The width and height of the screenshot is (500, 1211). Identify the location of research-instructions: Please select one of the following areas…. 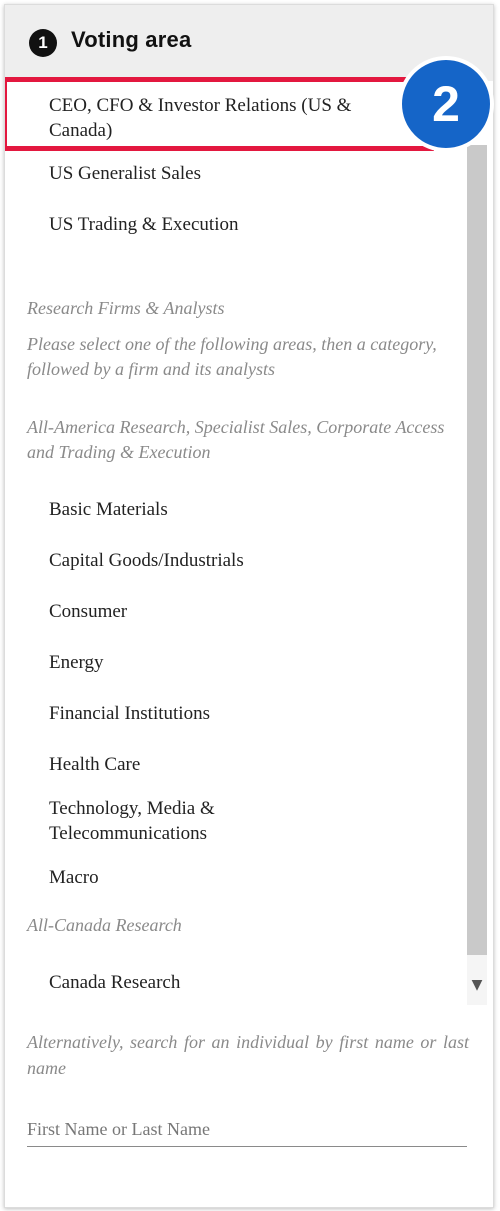
(232, 356).